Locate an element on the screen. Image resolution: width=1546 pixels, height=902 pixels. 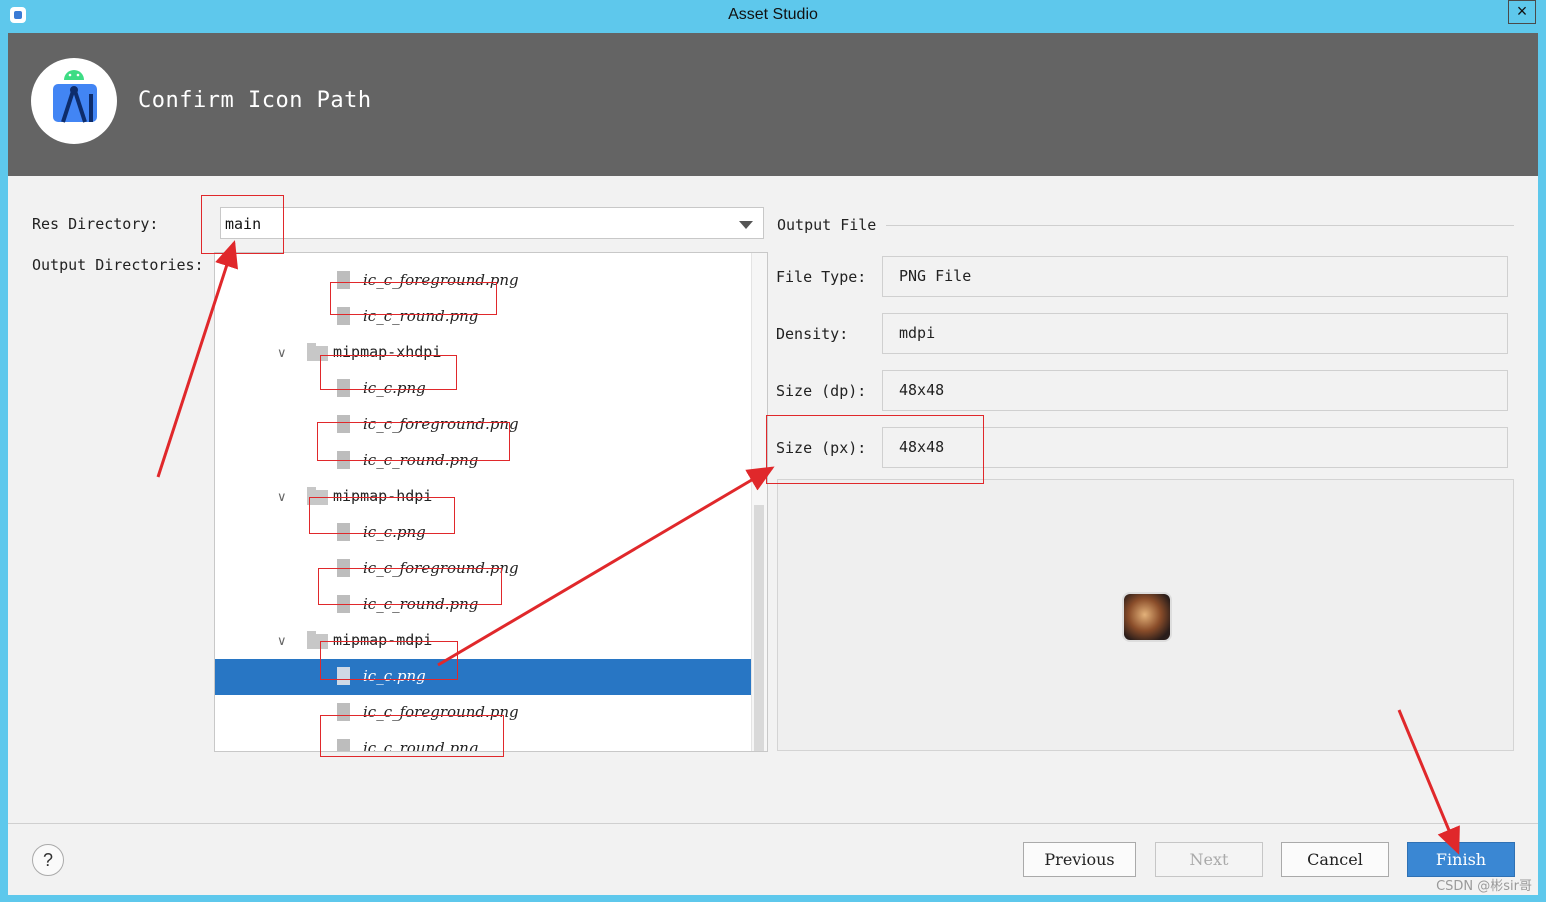
tree-folder-label: mipmap-mdpi is located at coordinates (383, 640).